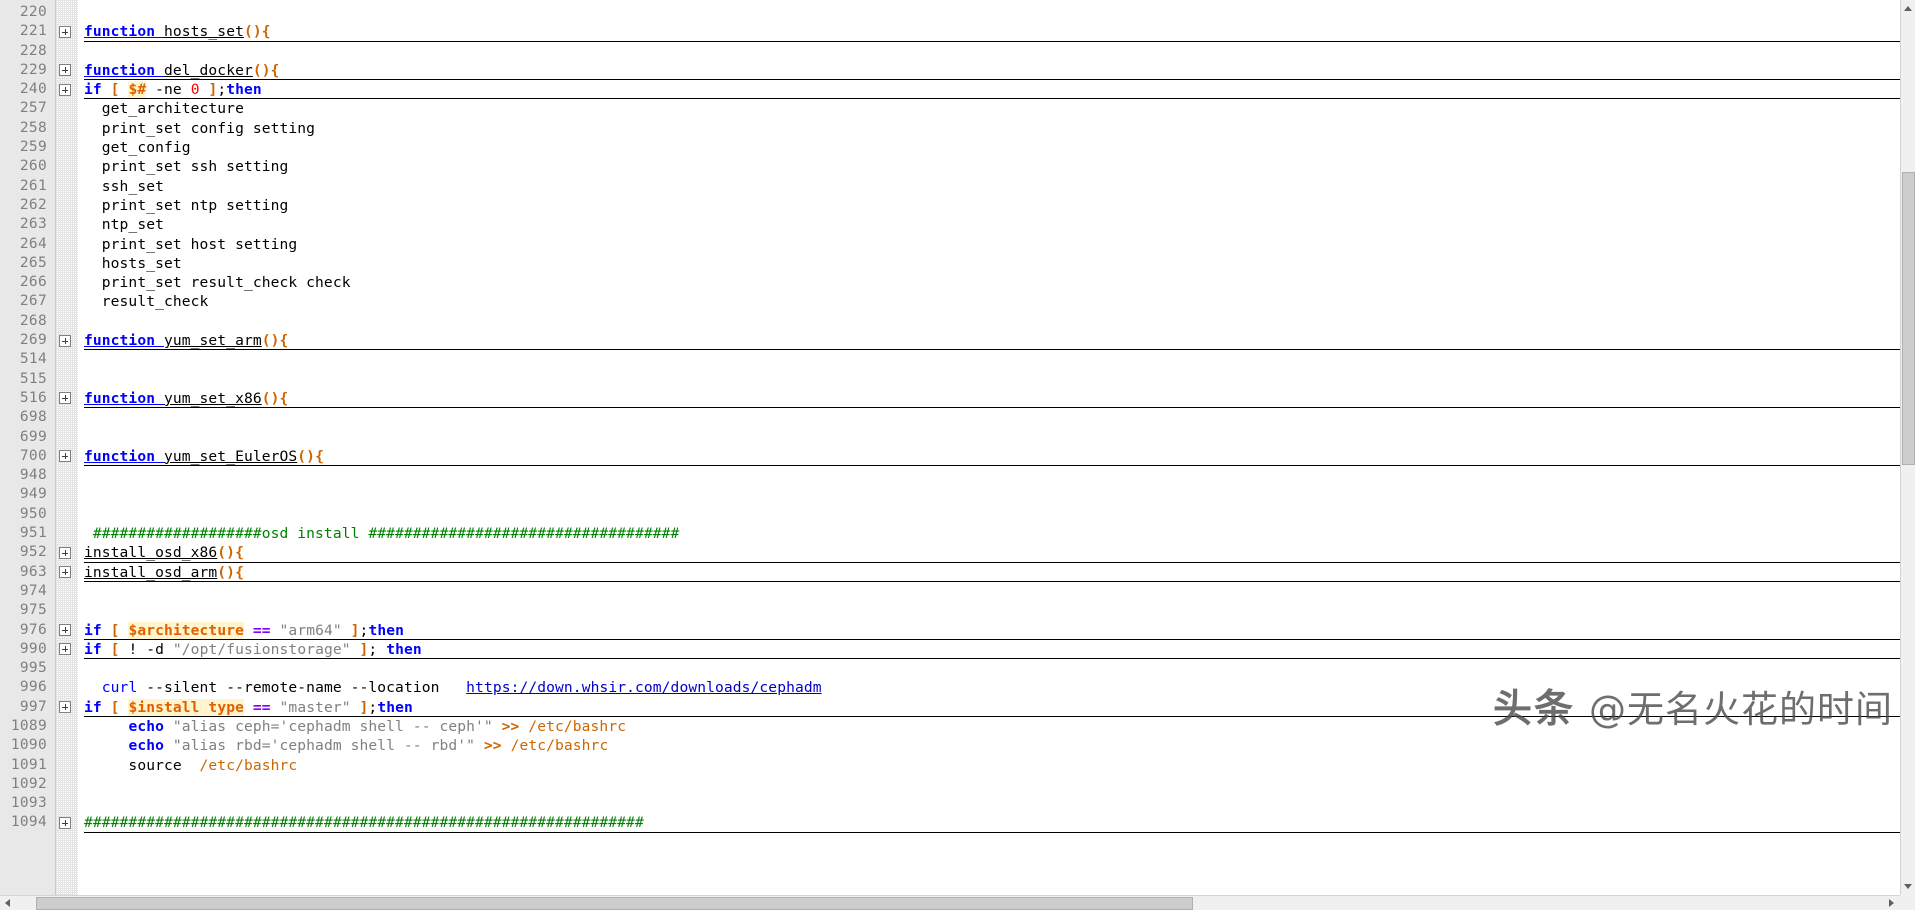 This screenshot has width=1915, height=910. I want to click on scroll-down-button, so click(1908, 886).